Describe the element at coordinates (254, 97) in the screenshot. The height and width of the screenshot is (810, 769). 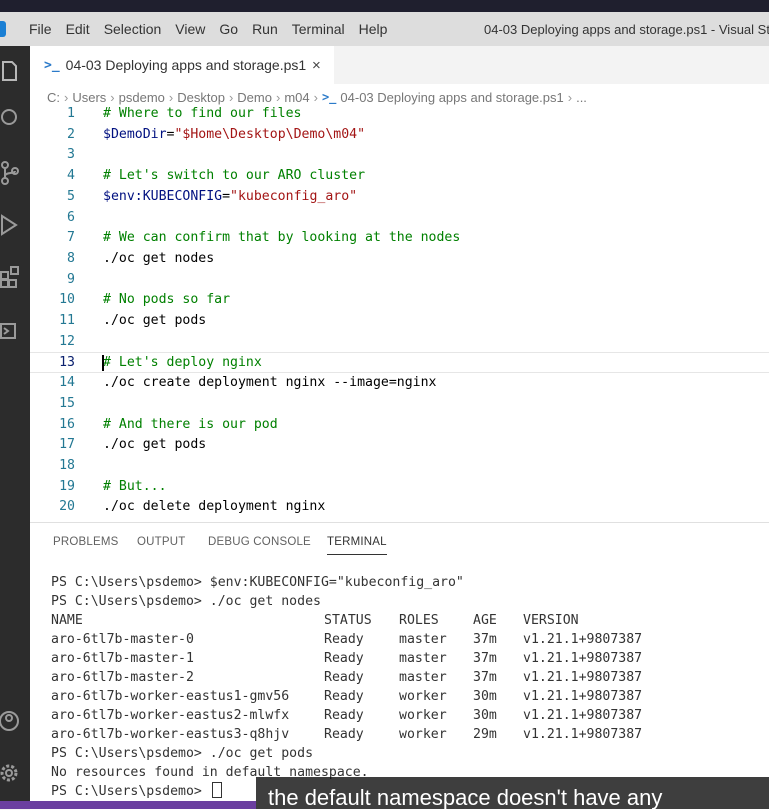
I see `breadcrumb-item: Demo` at that location.